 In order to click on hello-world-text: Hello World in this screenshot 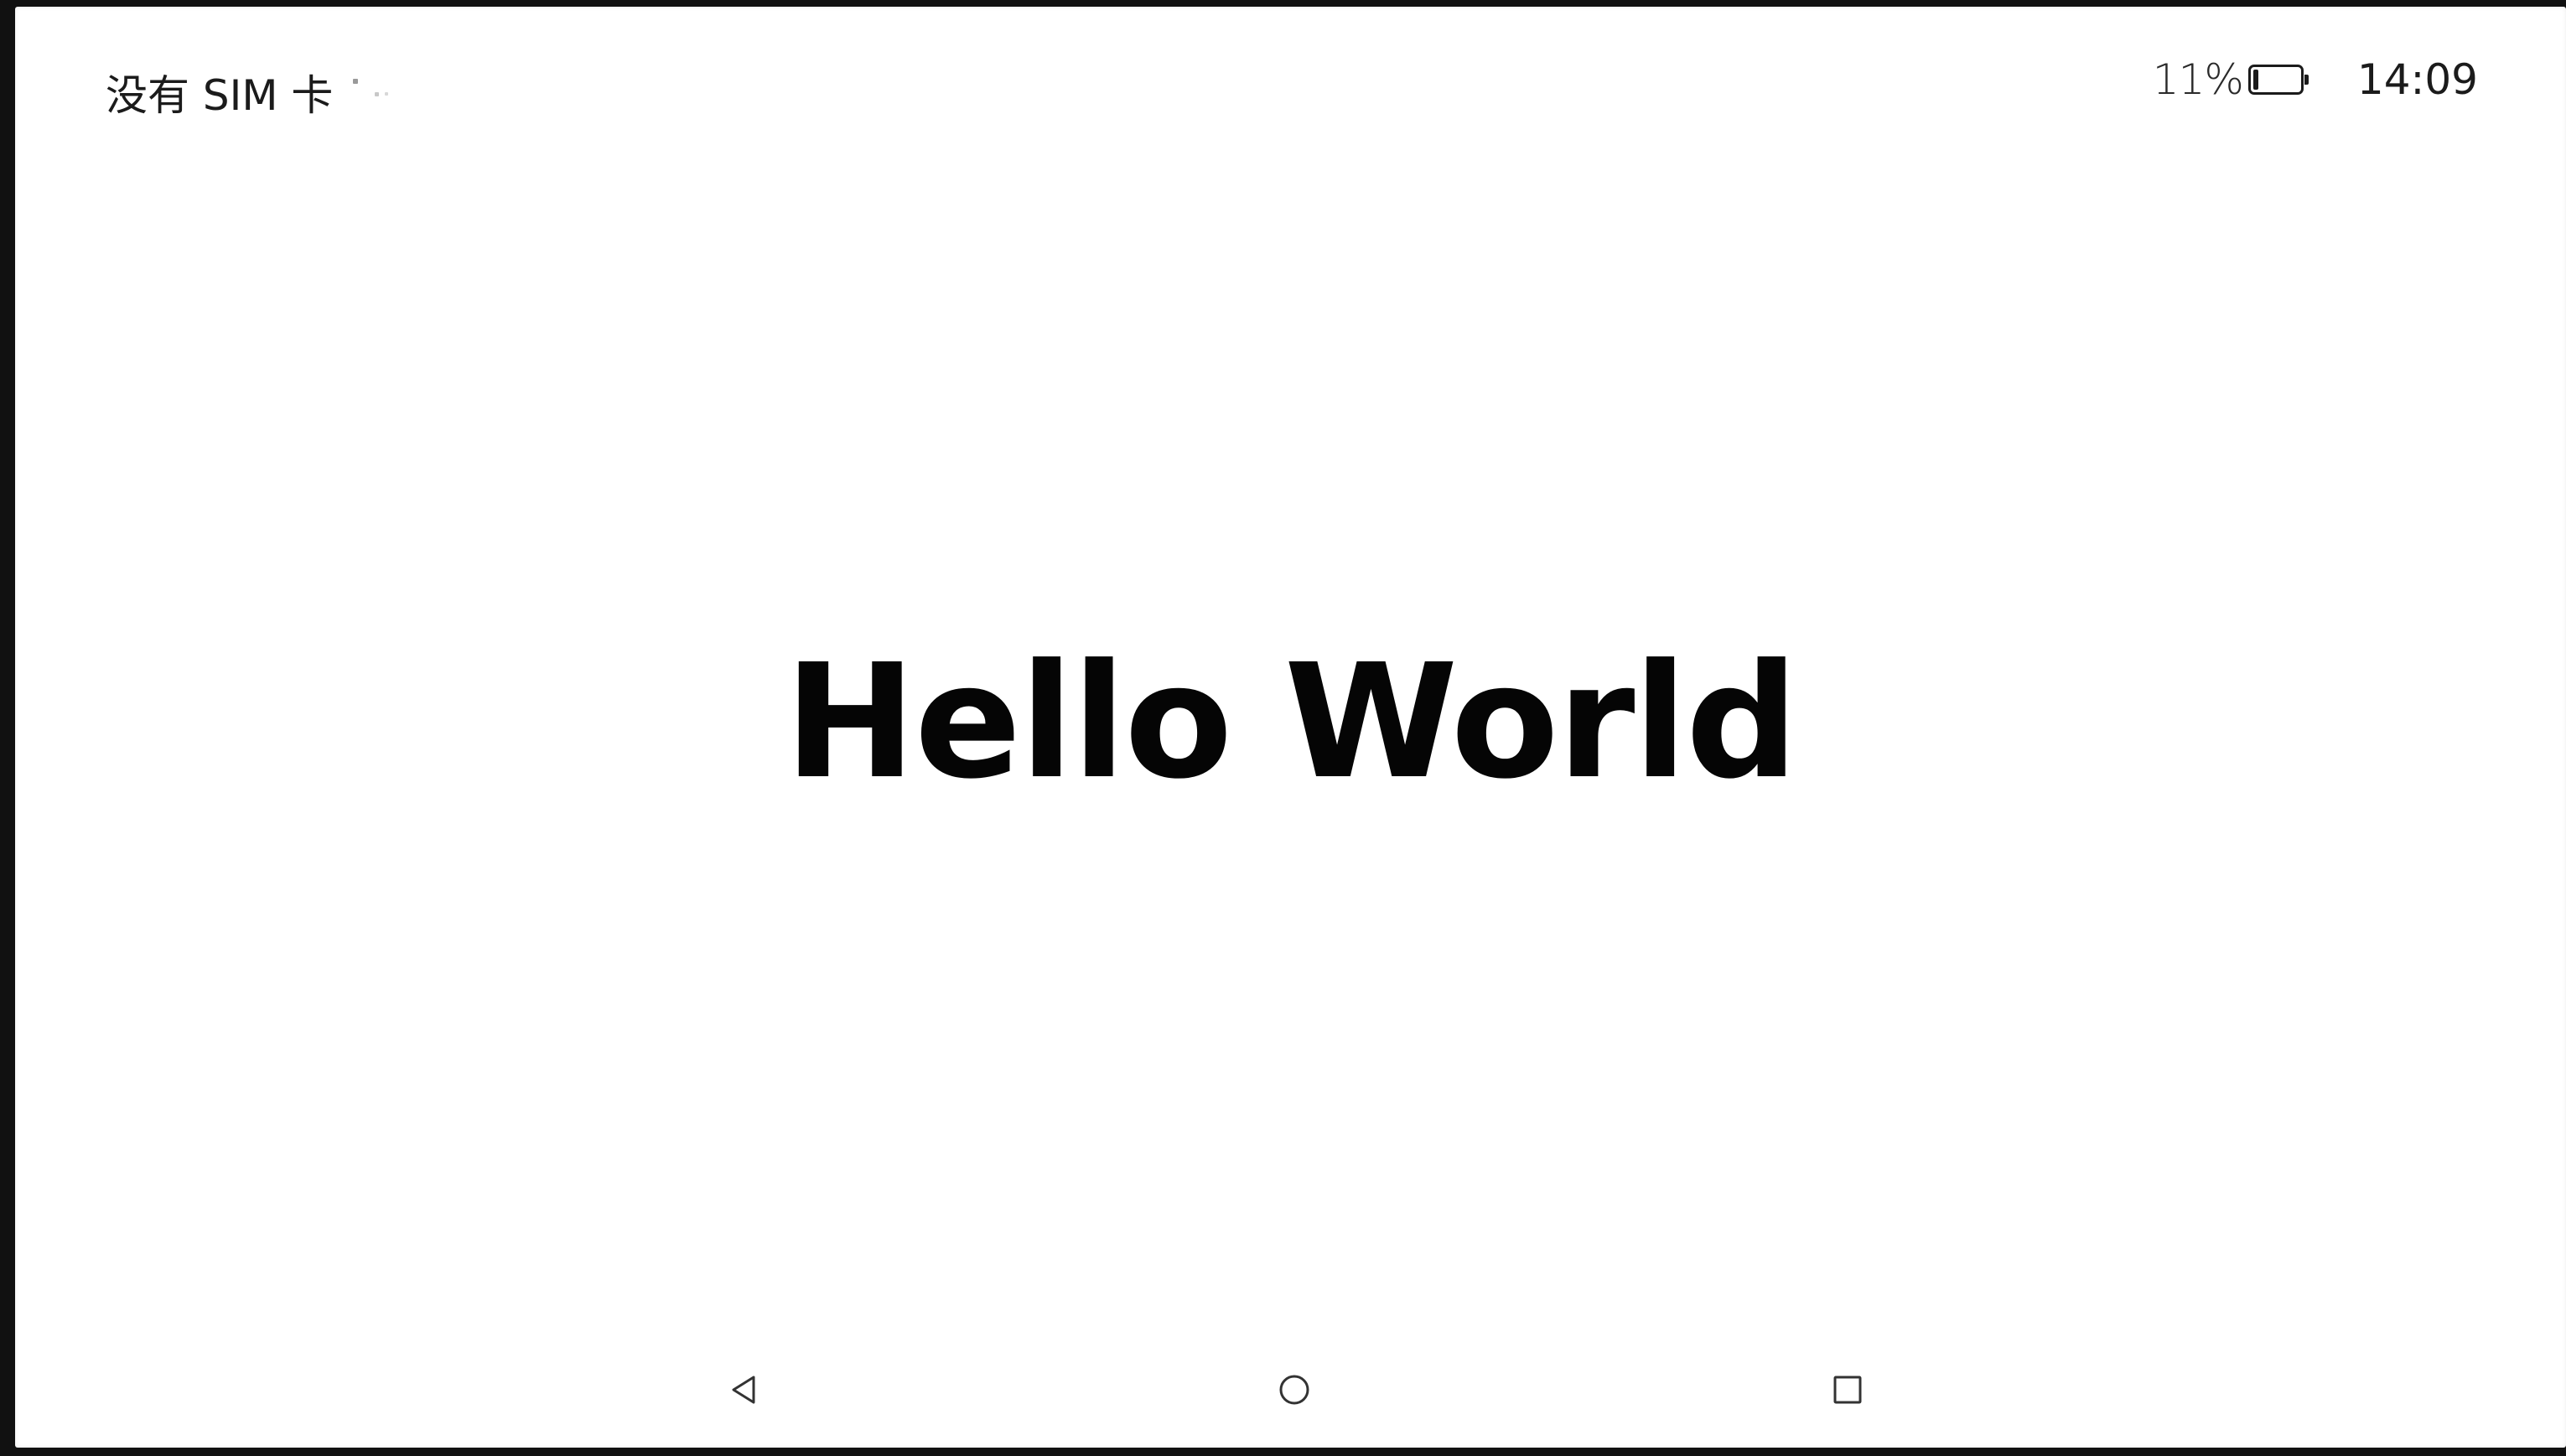, I will do `click(1291, 722)`.